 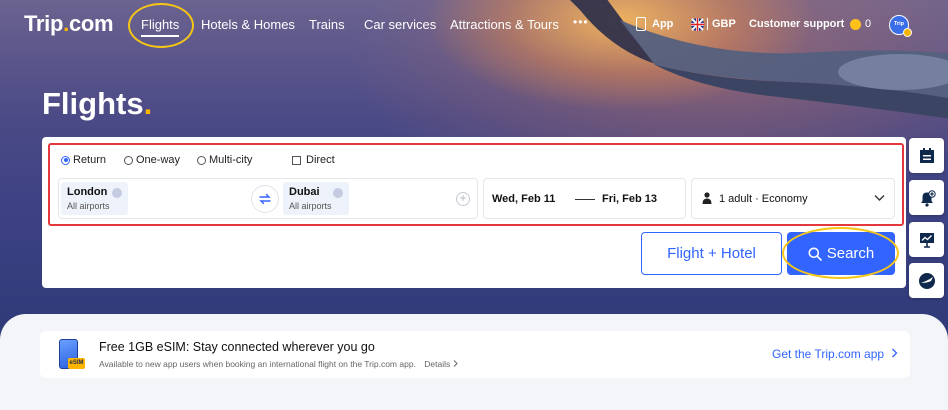 I want to click on uk-flag-icon, so click(x=697, y=24).